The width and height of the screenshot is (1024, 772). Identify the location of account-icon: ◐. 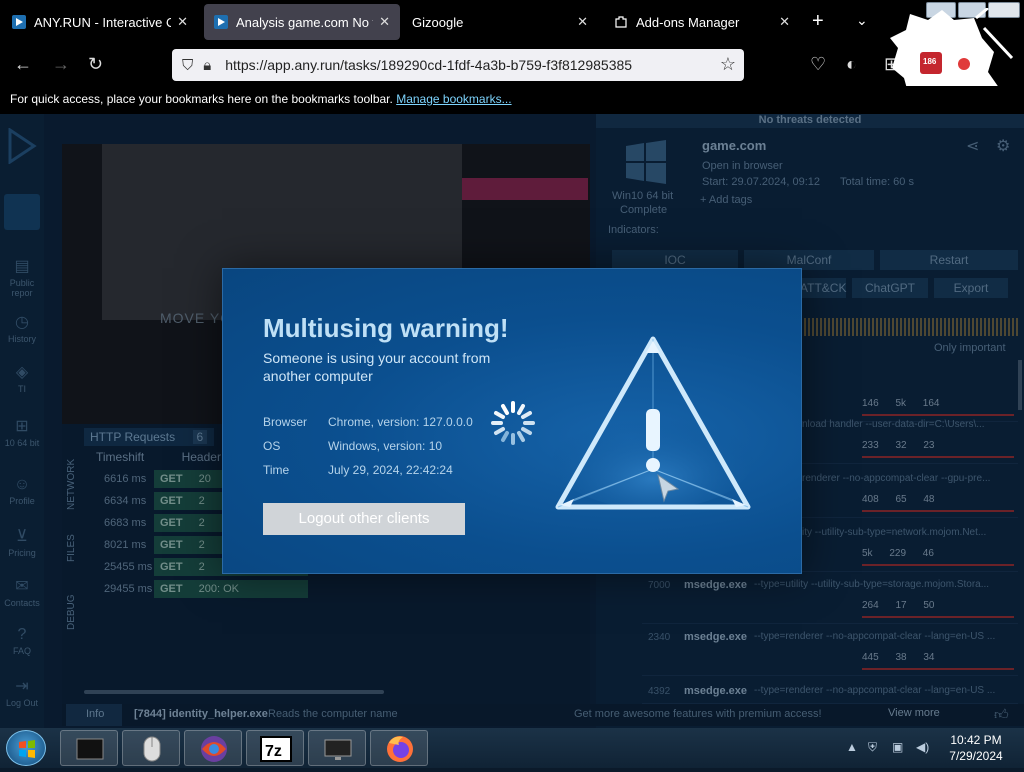
(851, 64).